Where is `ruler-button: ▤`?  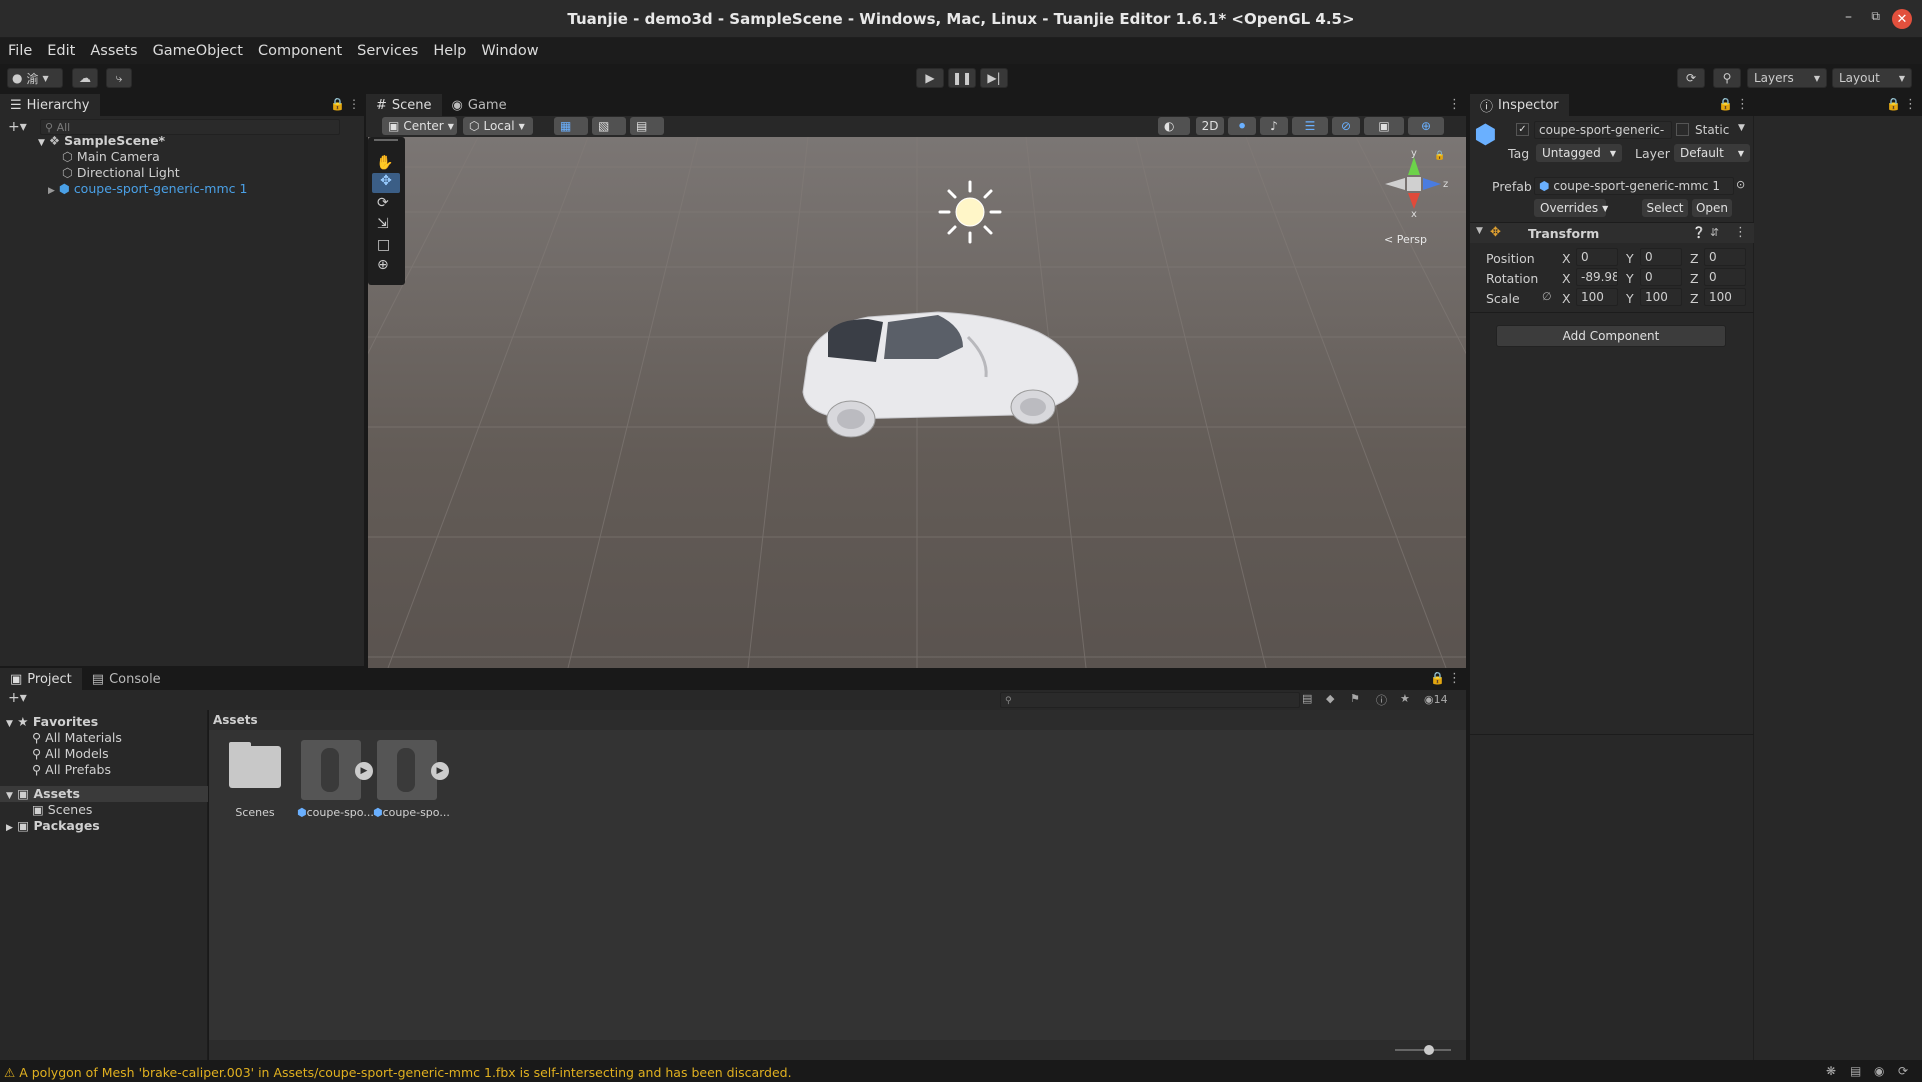
ruler-button: ▤ is located at coordinates (647, 126).